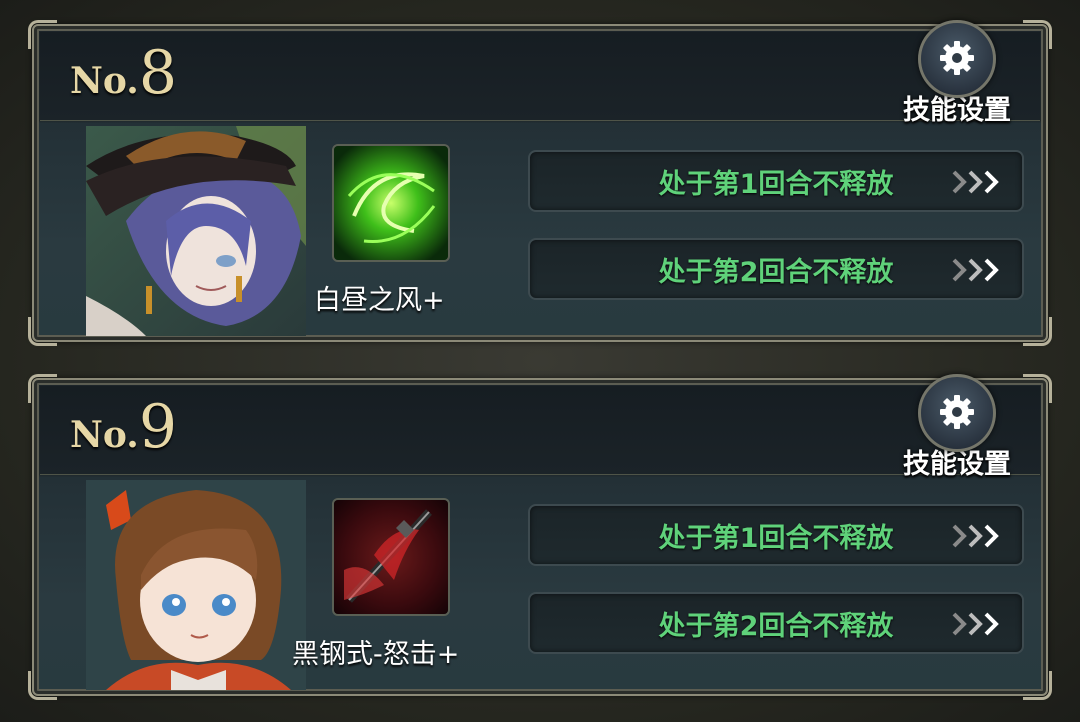 The height and width of the screenshot is (722, 1080). Describe the element at coordinates (376, 654) in the screenshot. I see `skill-name: 黑钢式-怒击+` at that location.